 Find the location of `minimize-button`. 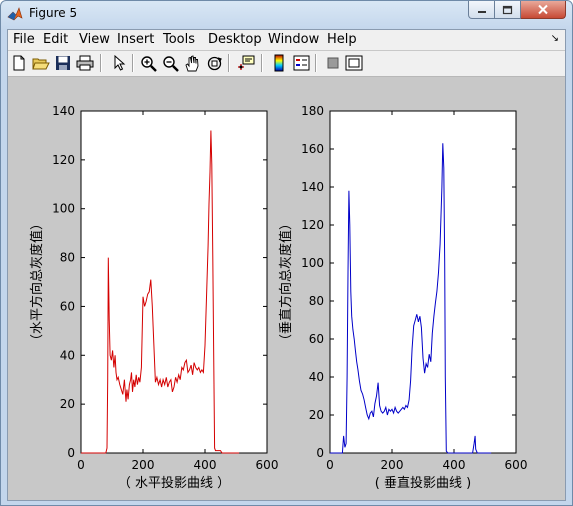

minimize-button is located at coordinates (481, 10).